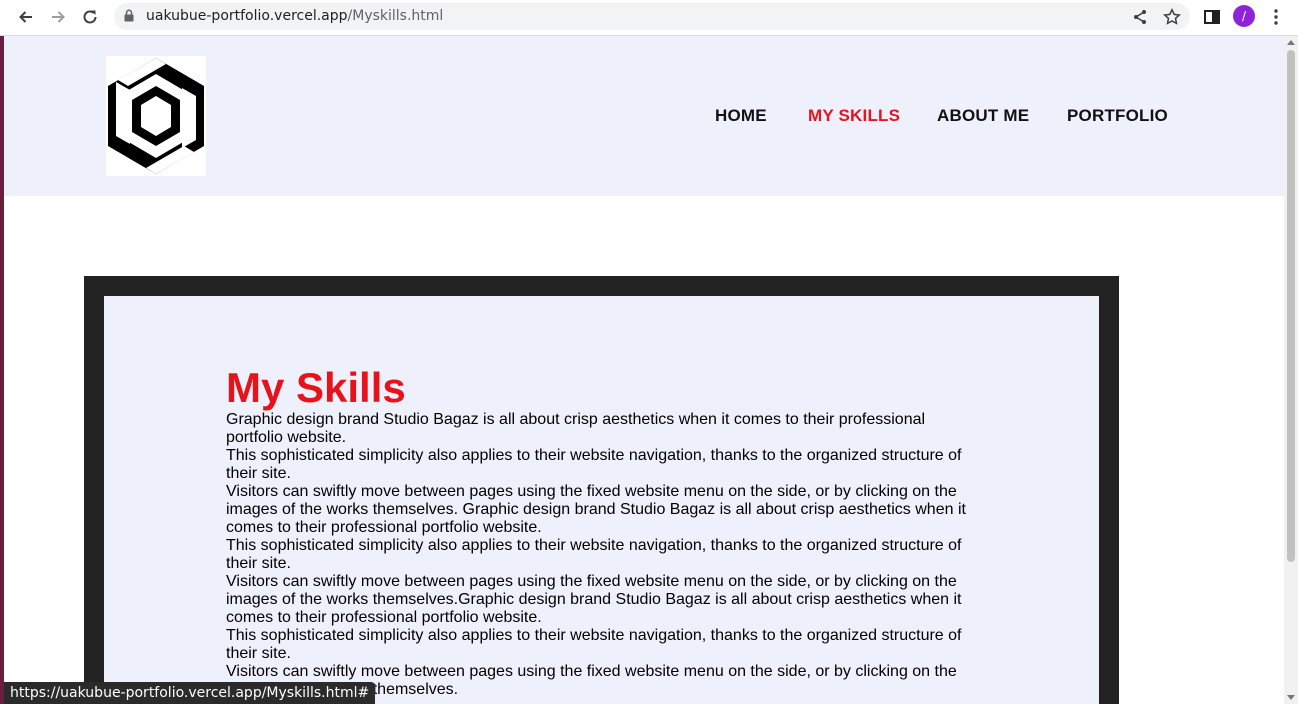  What do you see at coordinates (316, 387) in the screenshot?
I see `page-title: My Skills` at bounding box center [316, 387].